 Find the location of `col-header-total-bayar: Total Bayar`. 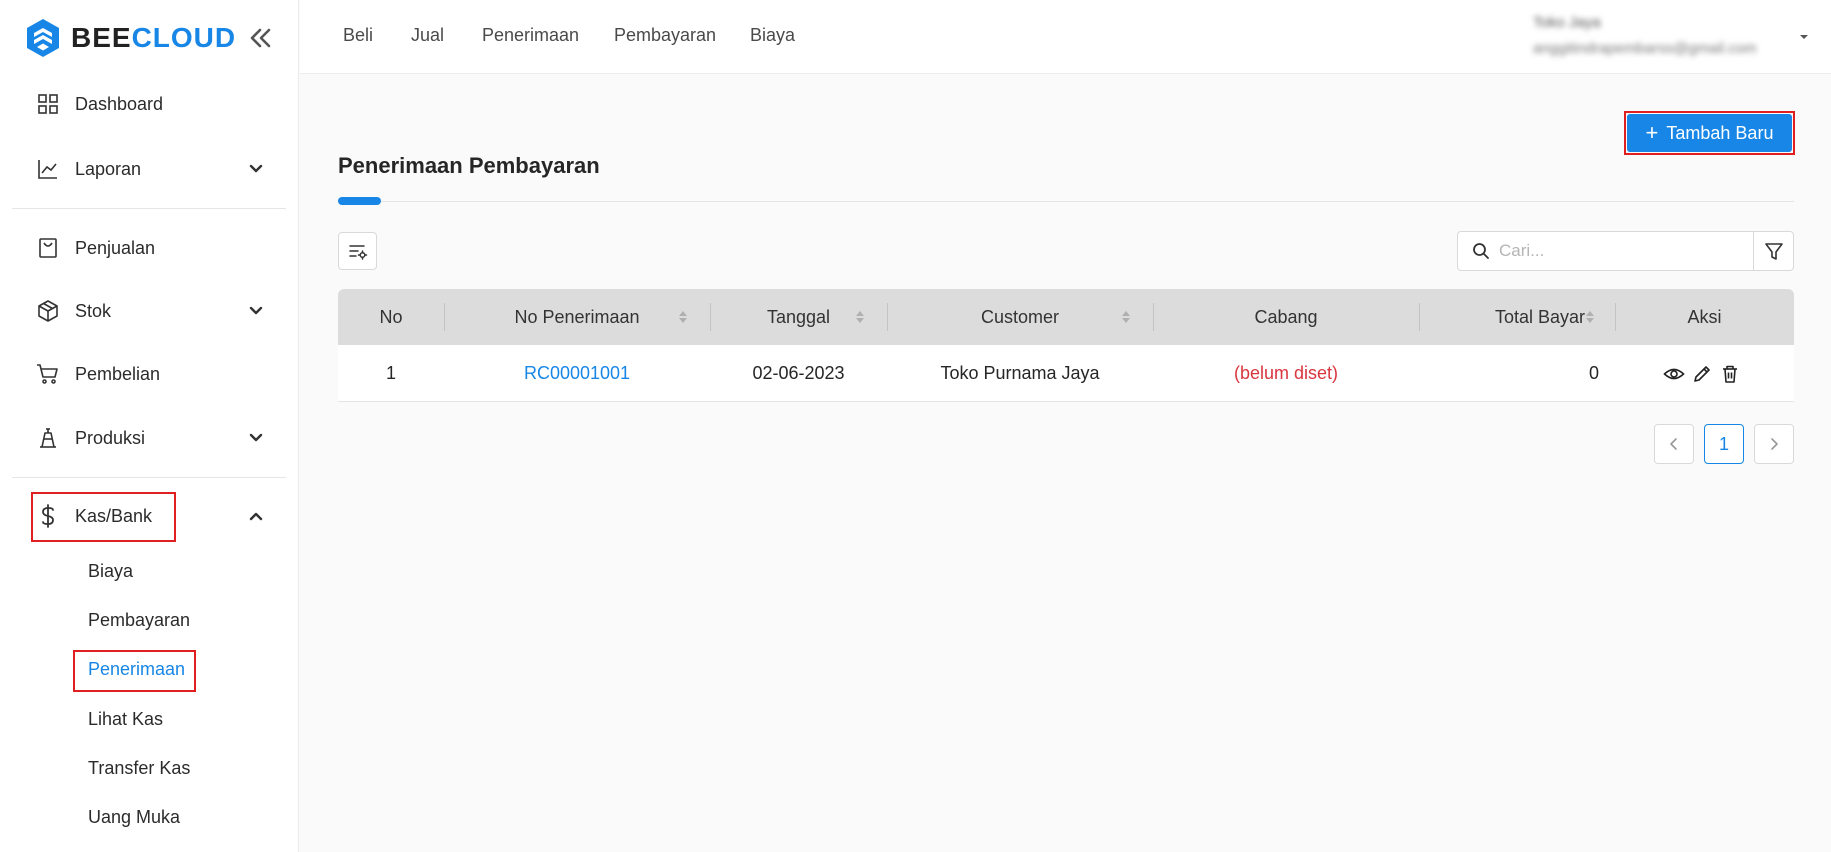

col-header-total-bayar: Total Bayar is located at coordinates (1502, 317).